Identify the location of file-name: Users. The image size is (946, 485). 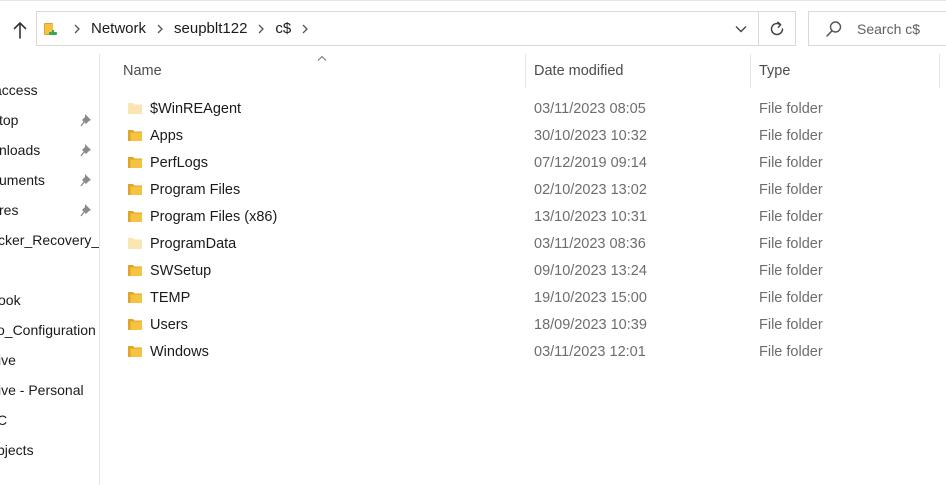
(169, 324).